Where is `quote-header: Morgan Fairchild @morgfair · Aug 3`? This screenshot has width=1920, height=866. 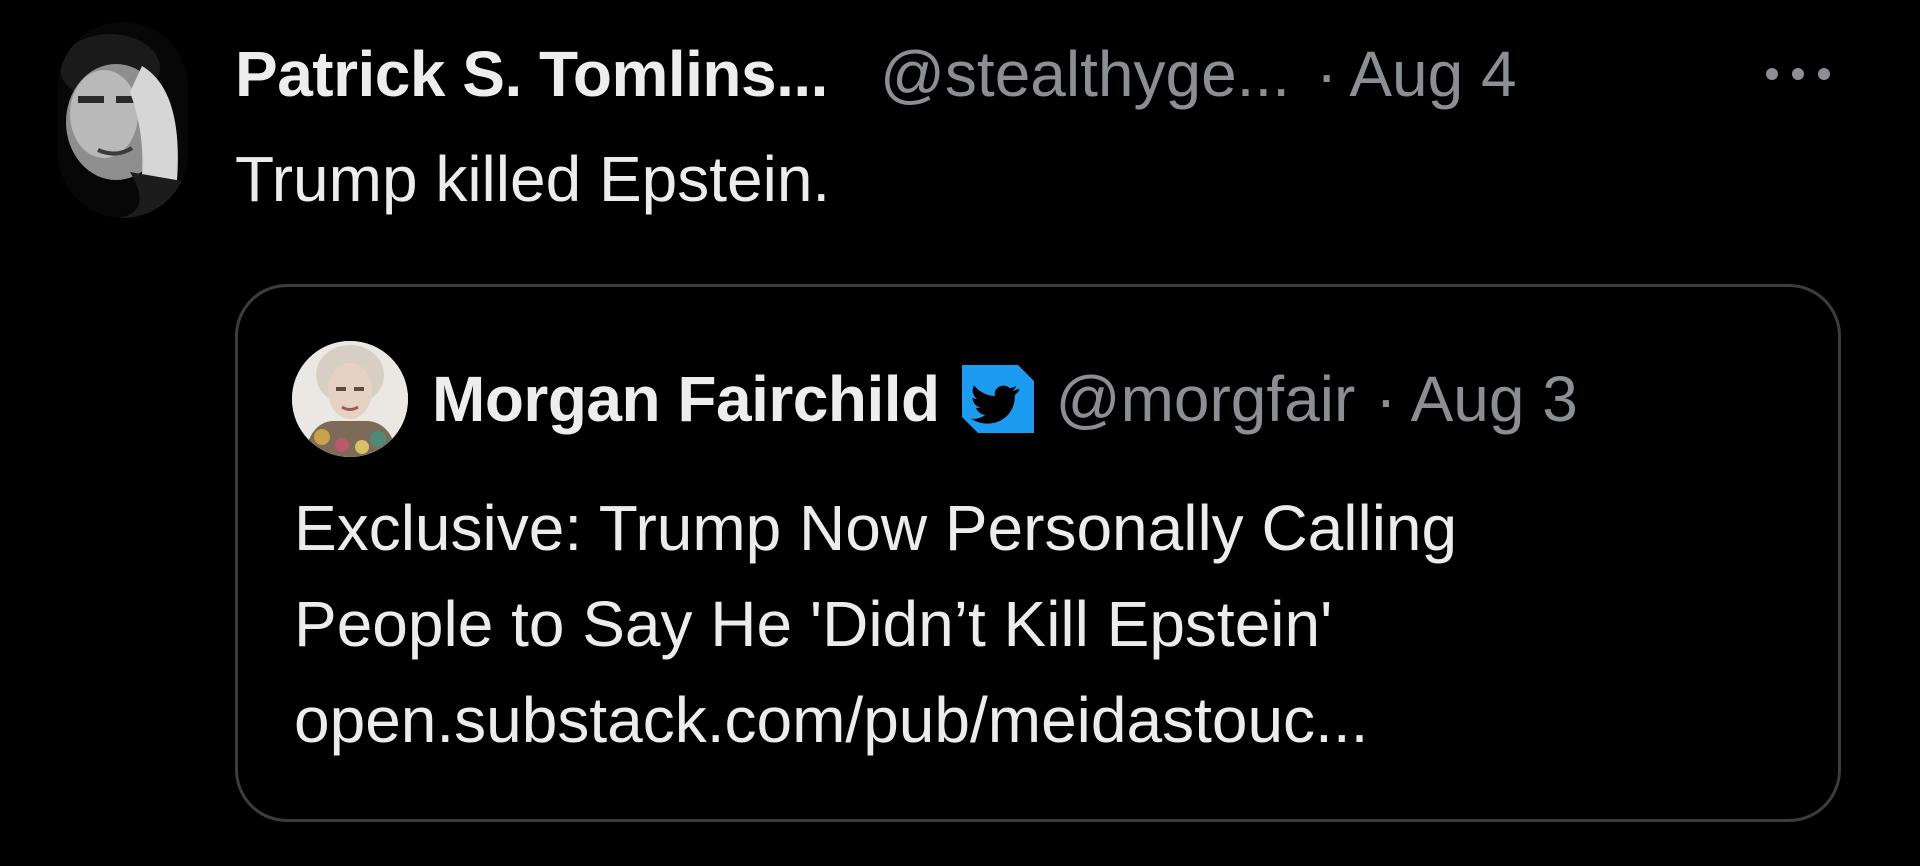 quote-header: Morgan Fairchild @morgfair · Aug 3 is located at coordinates (1005, 399).